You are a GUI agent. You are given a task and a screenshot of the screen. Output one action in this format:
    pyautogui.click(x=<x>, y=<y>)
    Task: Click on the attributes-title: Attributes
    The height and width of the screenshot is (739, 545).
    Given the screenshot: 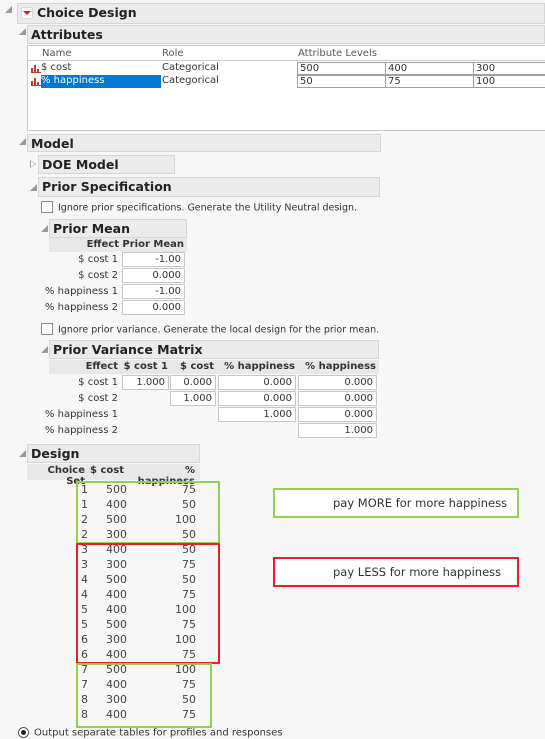 What is the action you would take?
    pyautogui.click(x=67, y=34)
    